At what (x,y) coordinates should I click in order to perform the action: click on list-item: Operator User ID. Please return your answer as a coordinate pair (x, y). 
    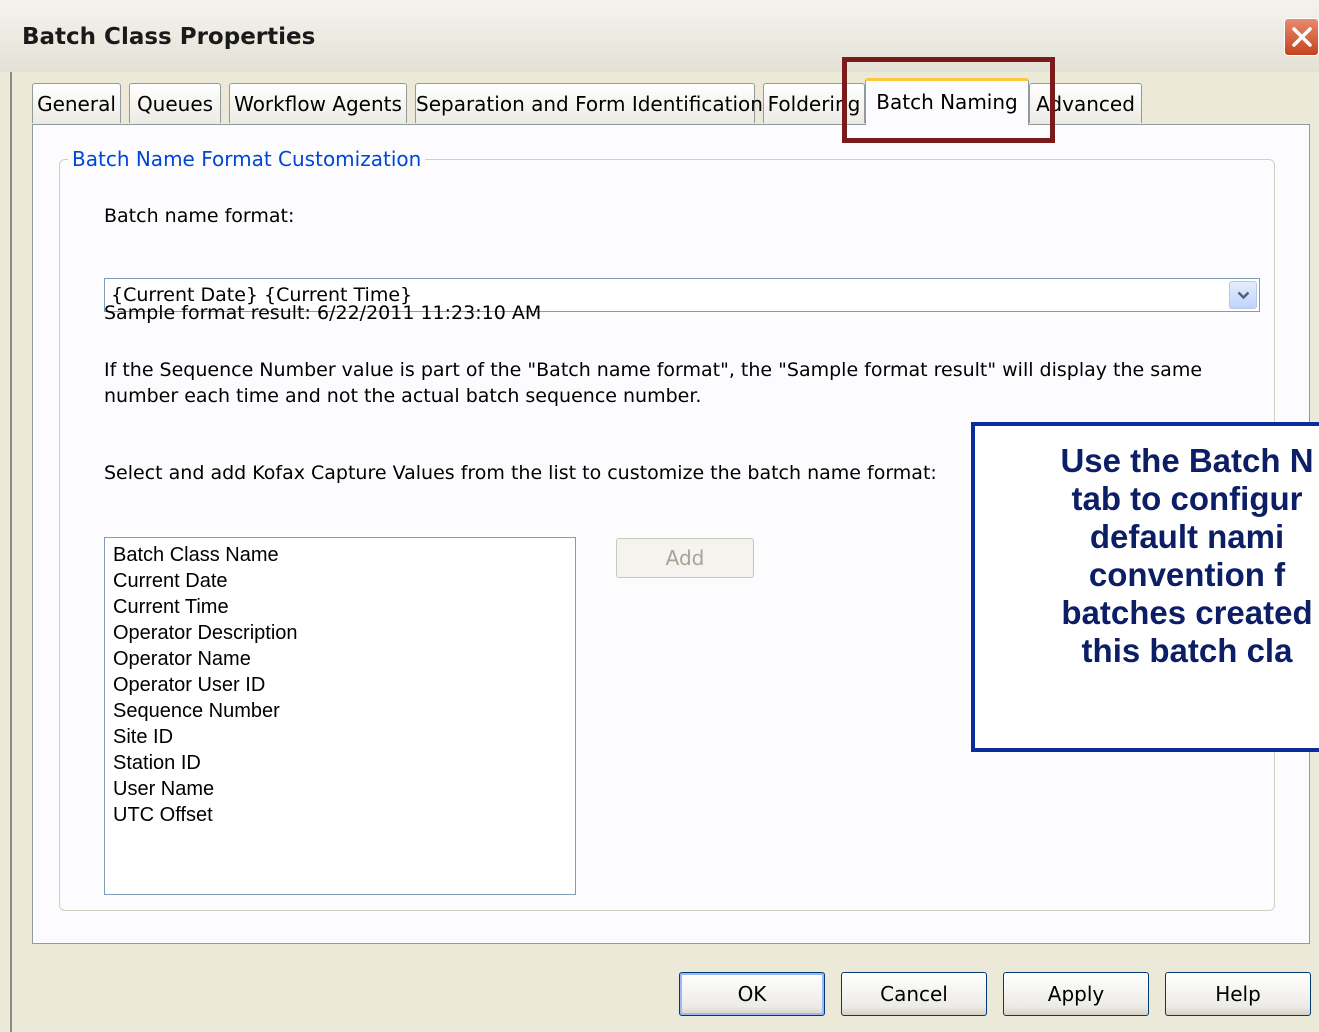
    Looking at the image, I should click on (189, 685).